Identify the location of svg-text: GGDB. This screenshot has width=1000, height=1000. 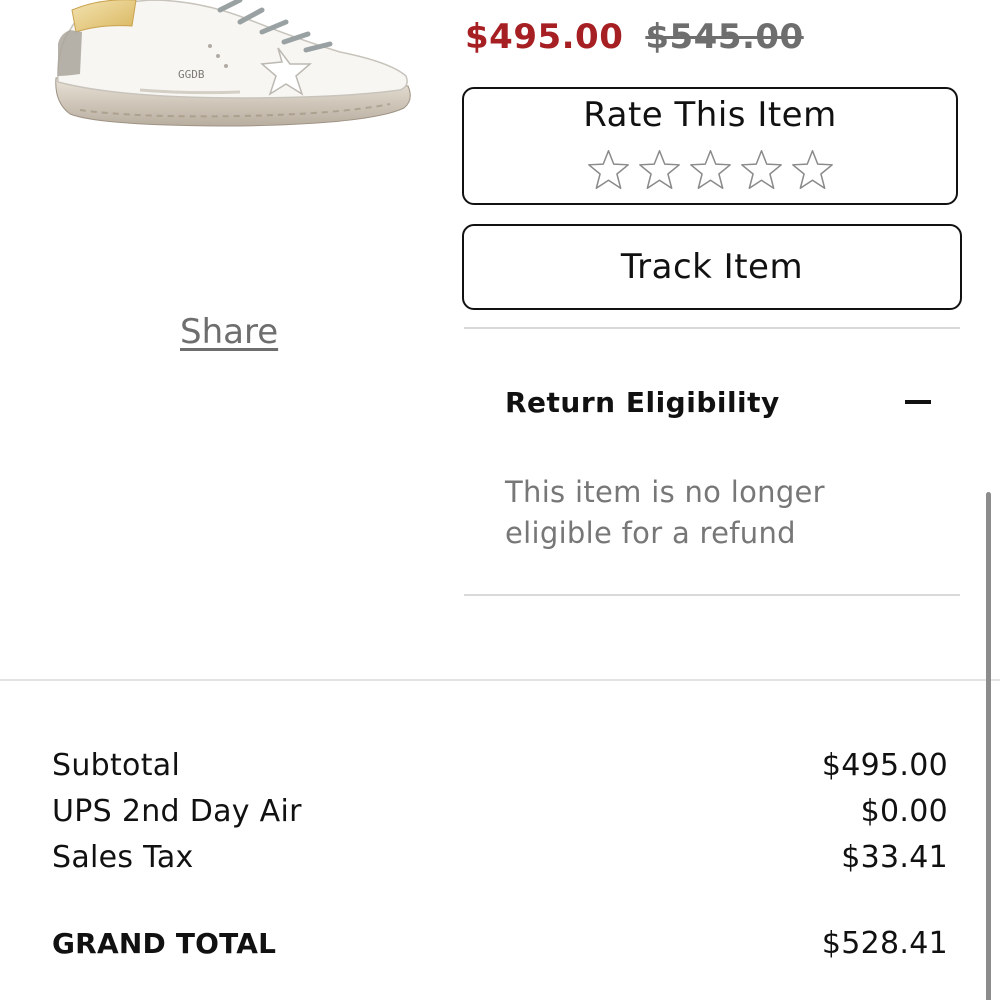
(191, 74).